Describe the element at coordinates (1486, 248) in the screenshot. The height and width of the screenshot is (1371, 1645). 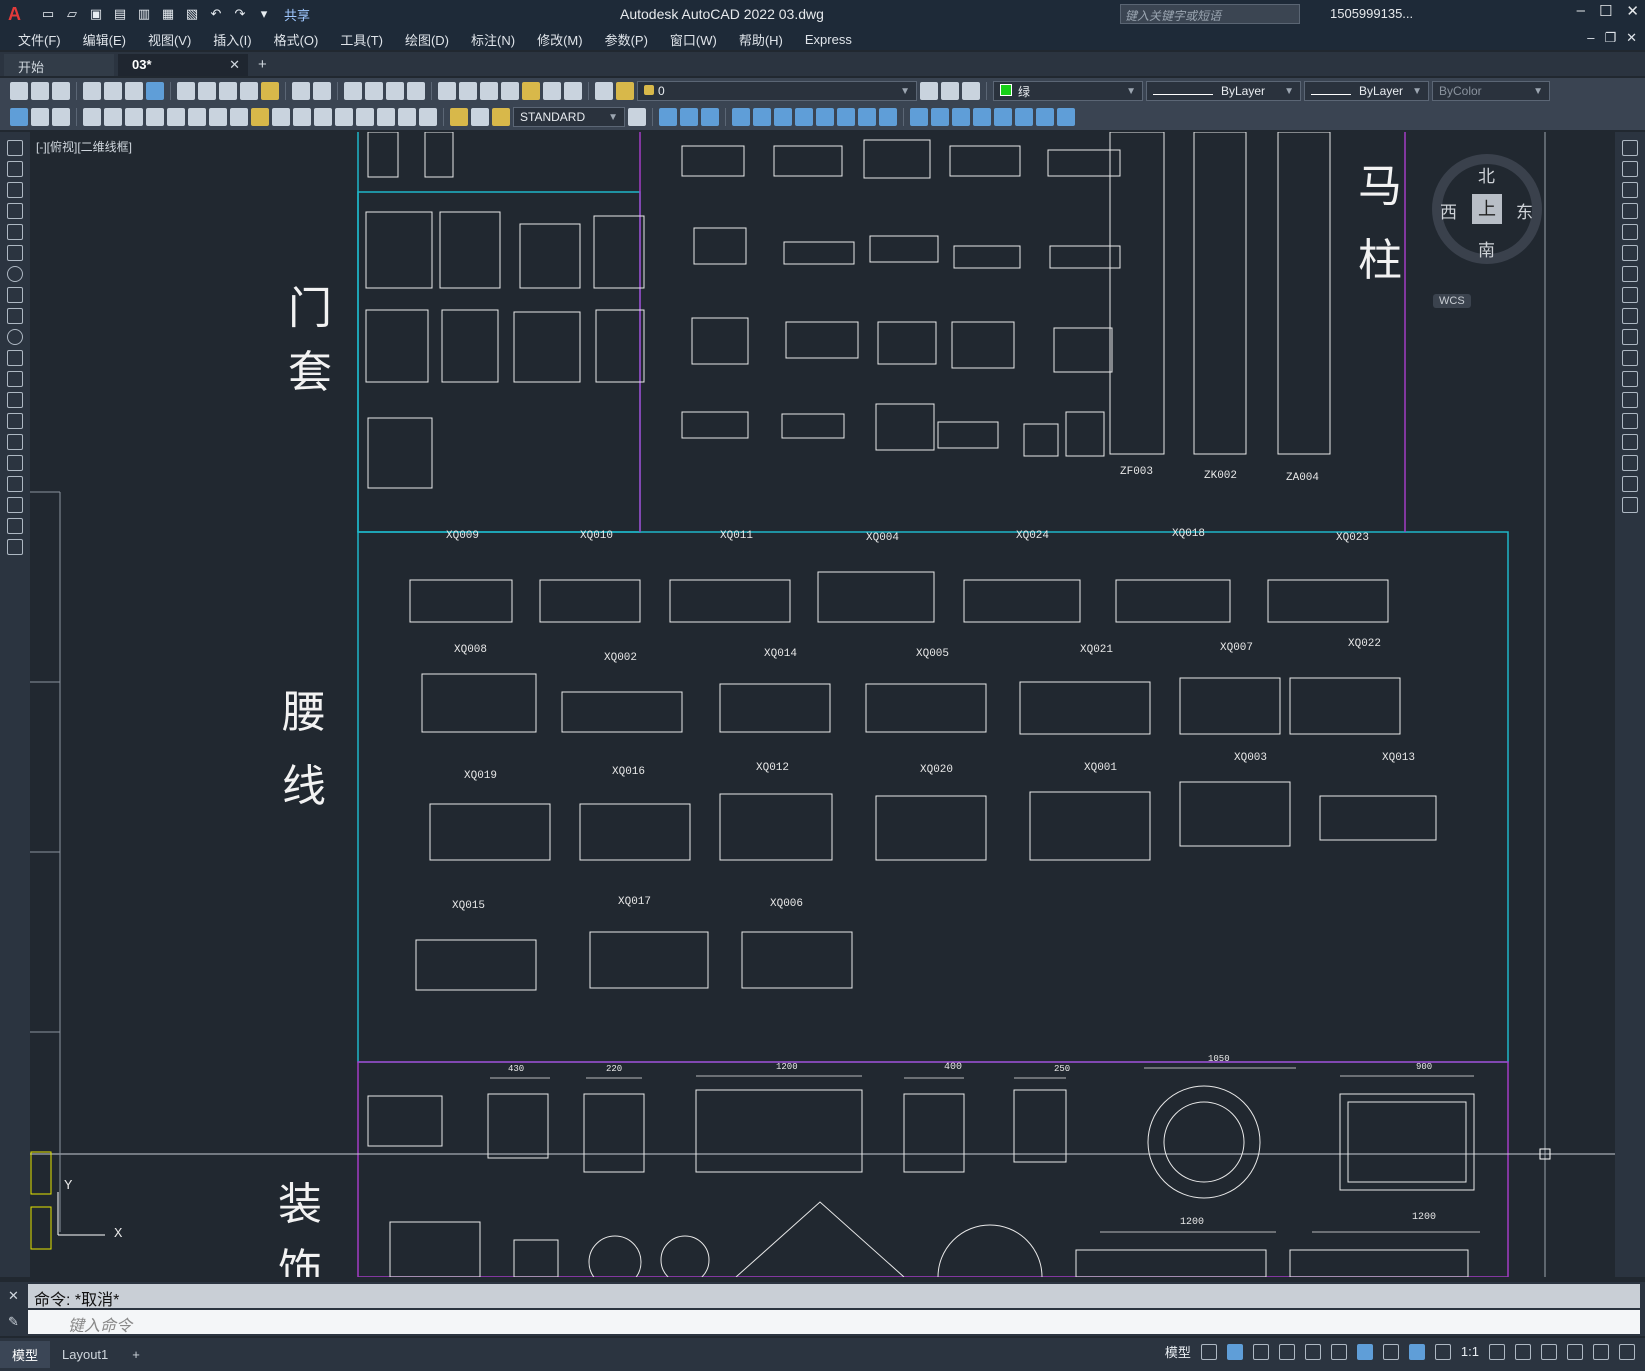
I see `viewcube-south: 南` at that location.